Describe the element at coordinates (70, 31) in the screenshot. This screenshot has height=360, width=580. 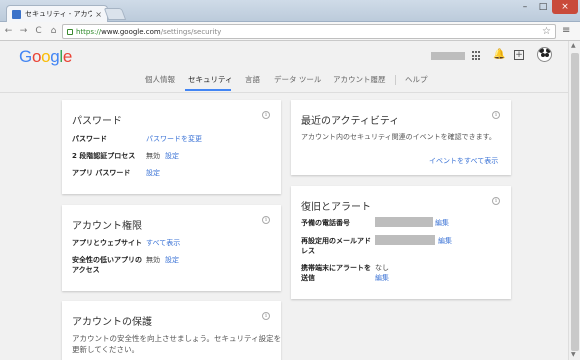
I see `lock-icon` at that location.